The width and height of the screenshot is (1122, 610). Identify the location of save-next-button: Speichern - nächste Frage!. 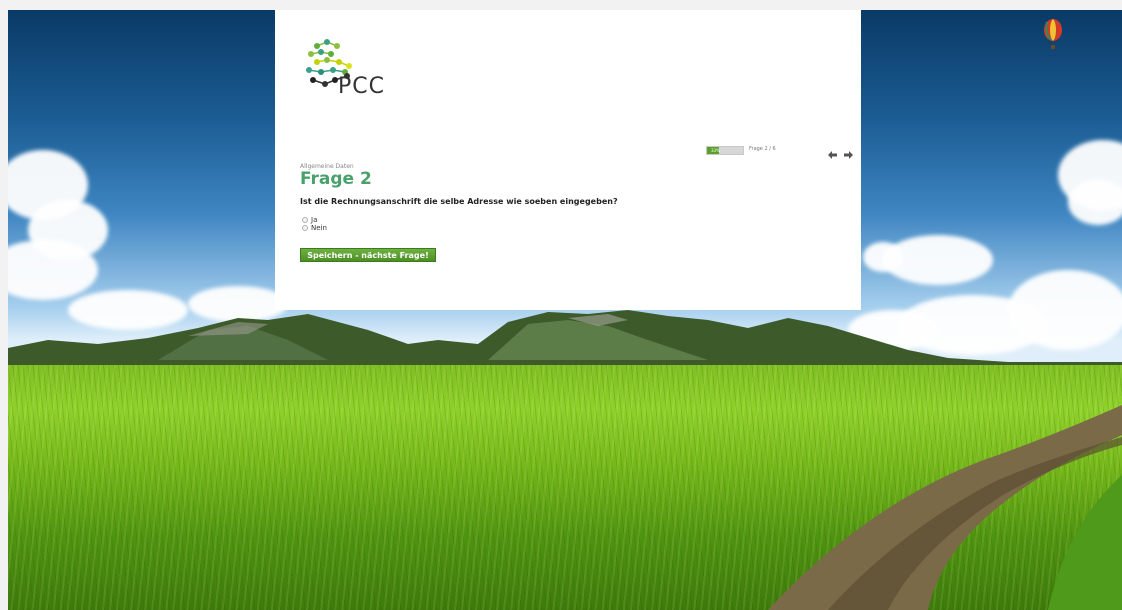
(368, 255).